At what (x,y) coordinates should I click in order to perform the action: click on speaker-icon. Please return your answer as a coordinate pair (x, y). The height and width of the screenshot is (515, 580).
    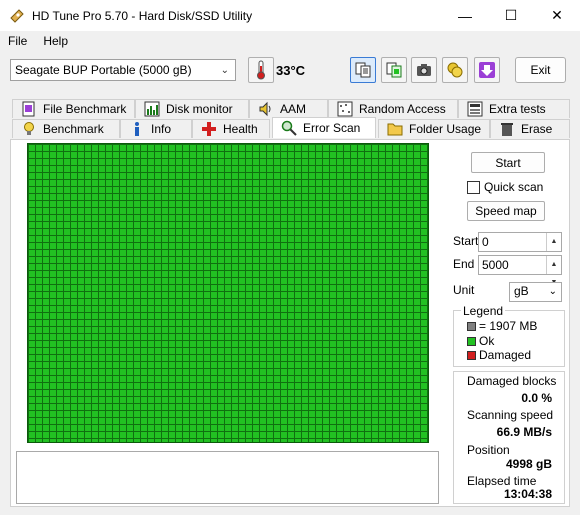
    Looking at the image, I should click on (265, 109).